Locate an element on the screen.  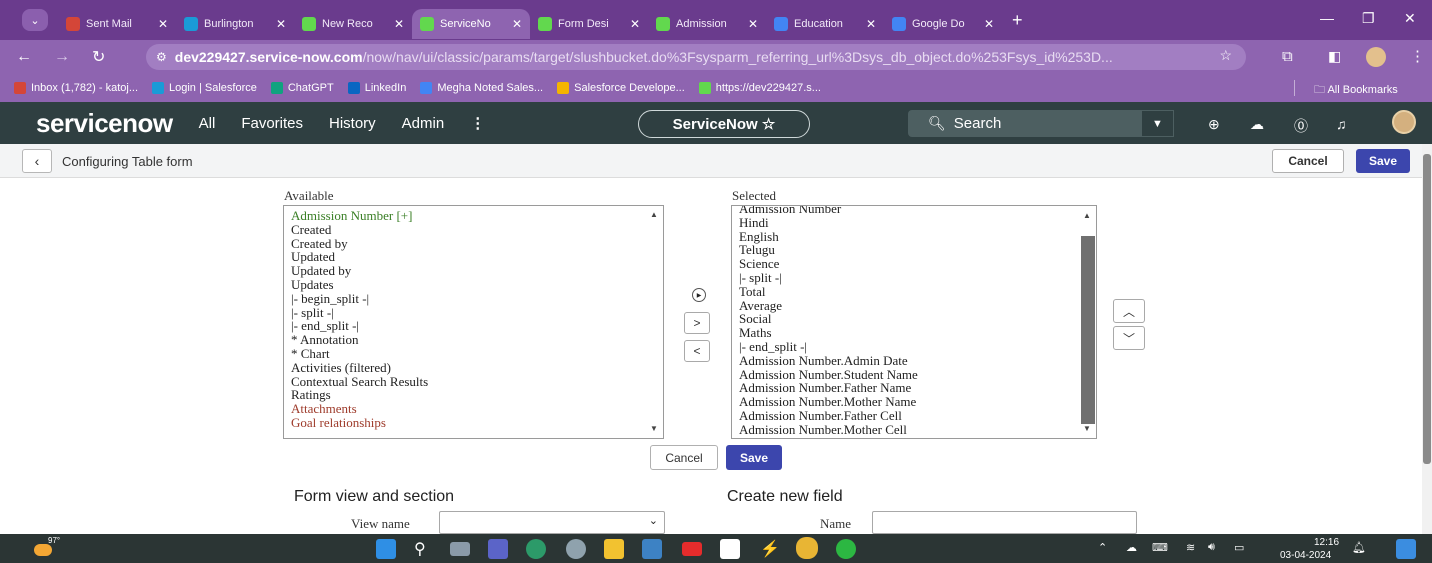
bookmark-item: LinkedIn is located at coordinates (376, 88).